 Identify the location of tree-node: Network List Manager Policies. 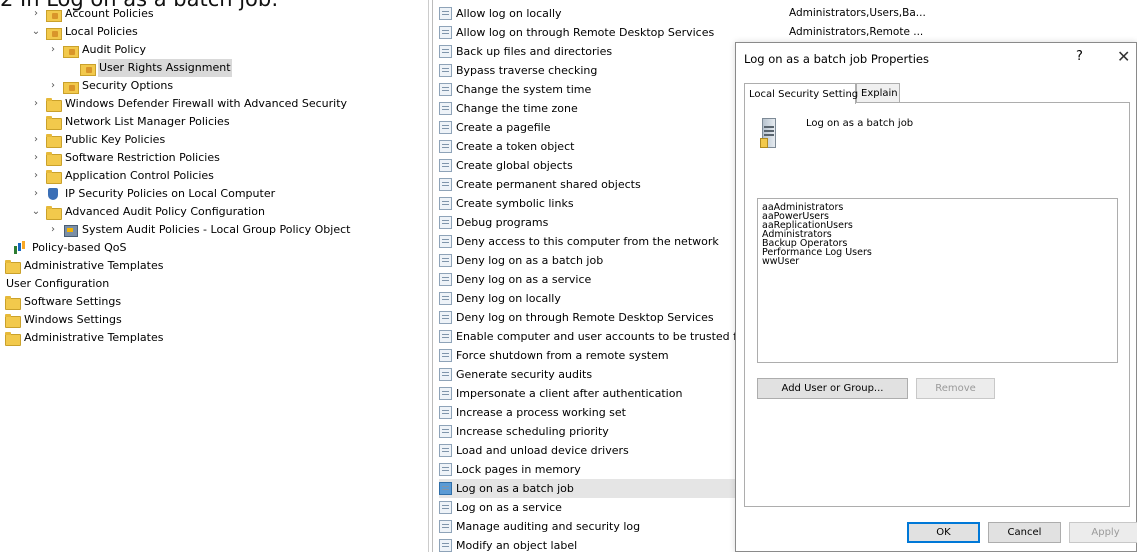
(130, 122).